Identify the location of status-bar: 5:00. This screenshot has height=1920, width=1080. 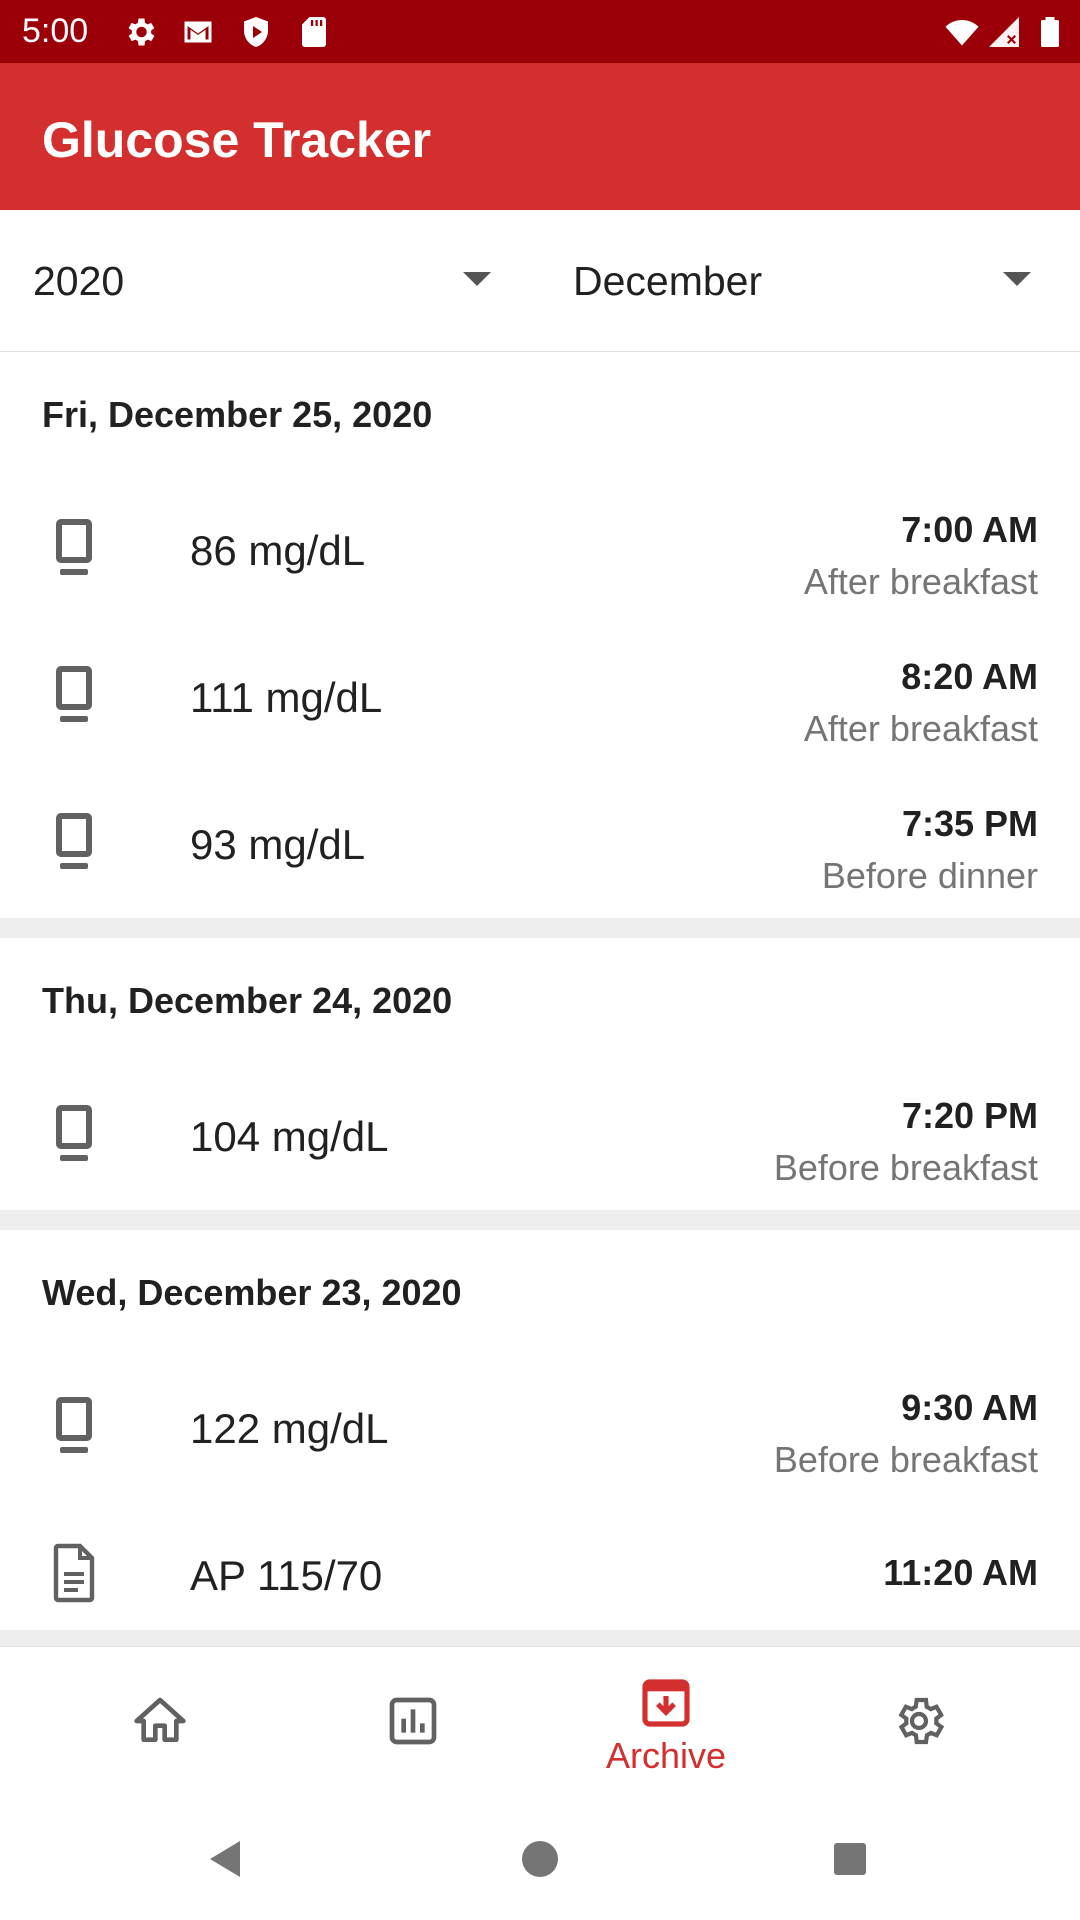
(540, 31).